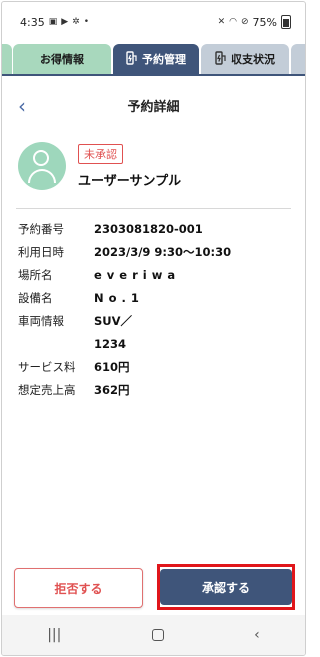 The height and width of the screenshot is (657, 320). Describe the element at coordinates (153, 208) in the screenshot. I see `divider` at that location.